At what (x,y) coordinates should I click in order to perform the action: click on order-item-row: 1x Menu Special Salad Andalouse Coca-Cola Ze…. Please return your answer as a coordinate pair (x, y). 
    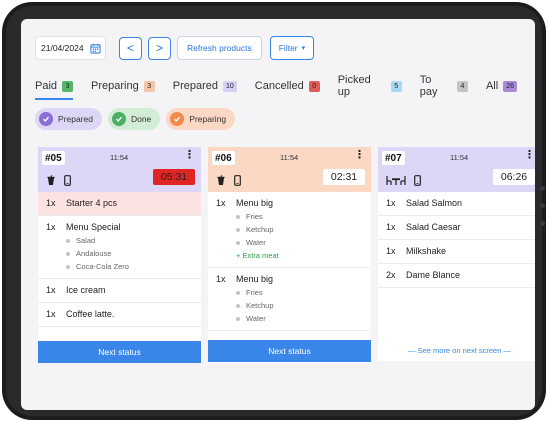
    Looking at the image, I should click on (119, 247).